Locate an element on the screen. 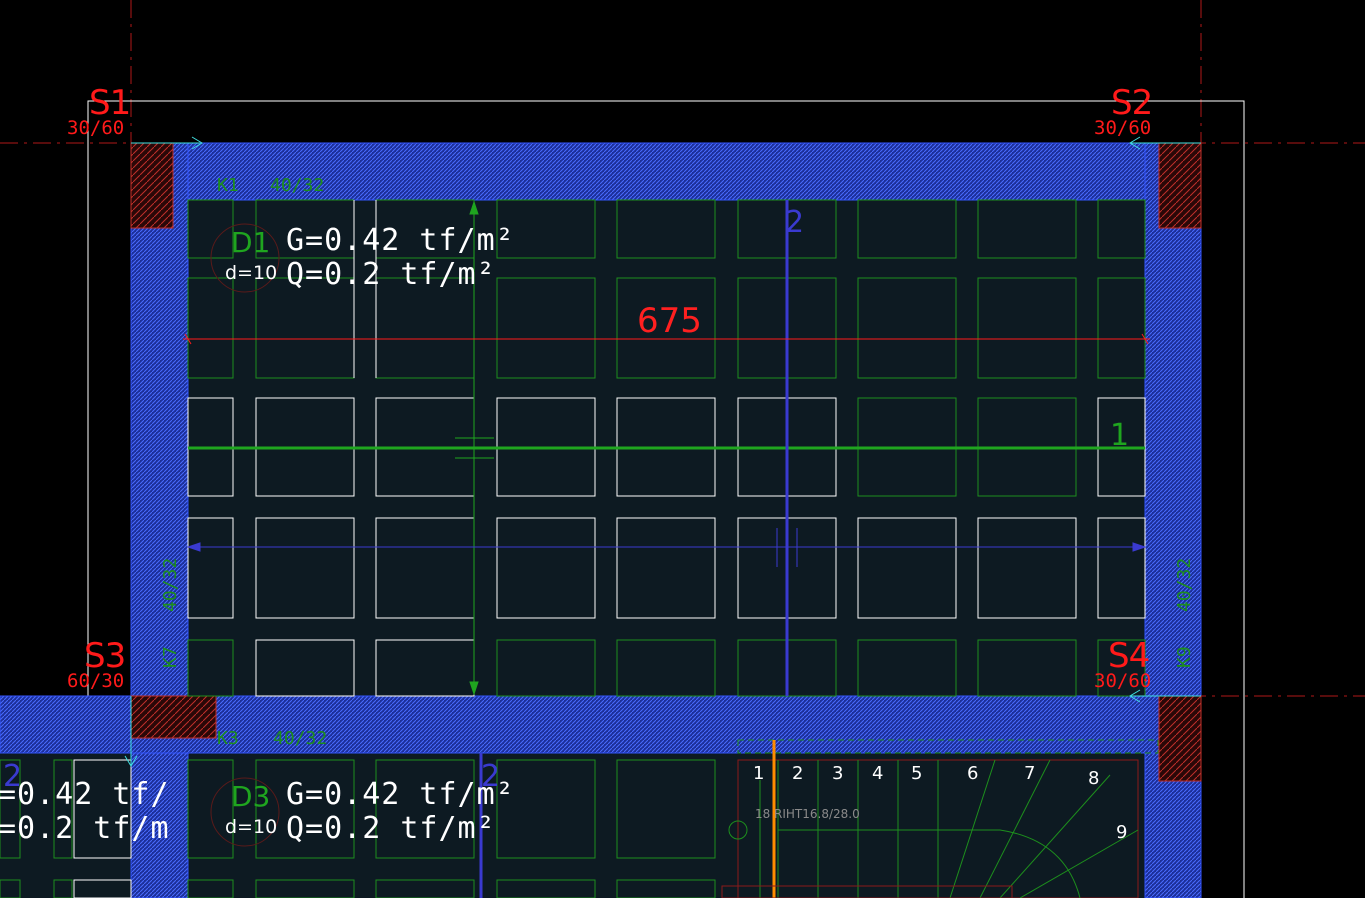  column-s3-name: S3 is located at coordinates (105, 656).